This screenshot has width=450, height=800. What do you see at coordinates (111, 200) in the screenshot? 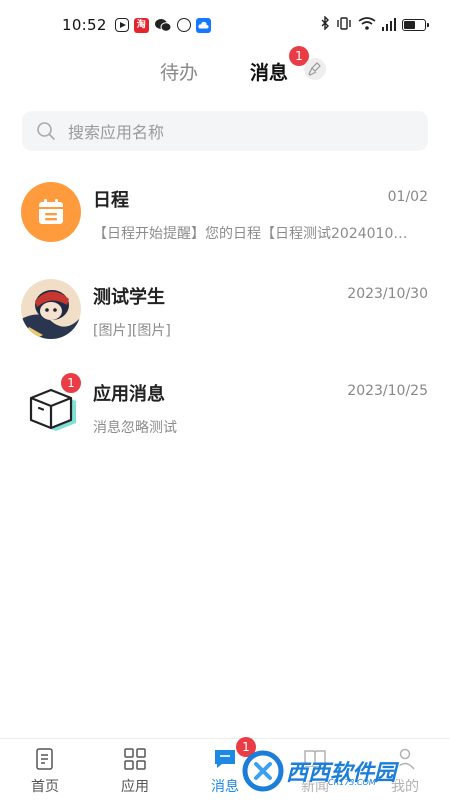
I see `item-title: 日程` at bounding box center [111, 200].